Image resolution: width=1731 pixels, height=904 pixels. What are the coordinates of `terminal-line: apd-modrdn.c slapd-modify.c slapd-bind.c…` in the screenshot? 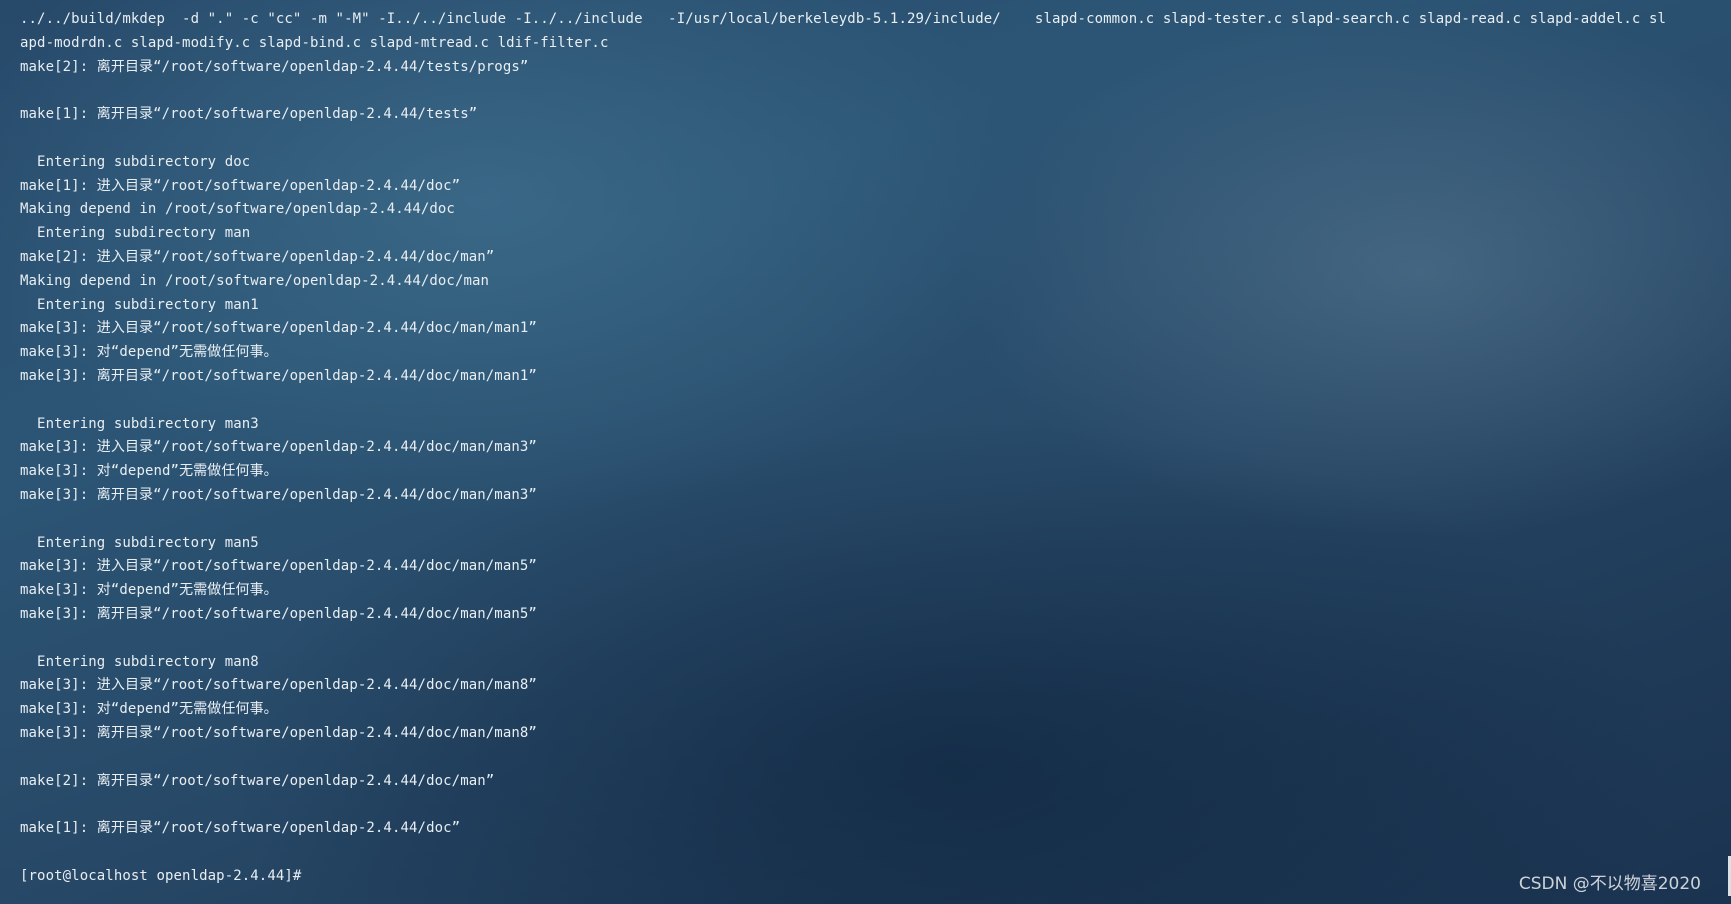 It's located at (314, 42).